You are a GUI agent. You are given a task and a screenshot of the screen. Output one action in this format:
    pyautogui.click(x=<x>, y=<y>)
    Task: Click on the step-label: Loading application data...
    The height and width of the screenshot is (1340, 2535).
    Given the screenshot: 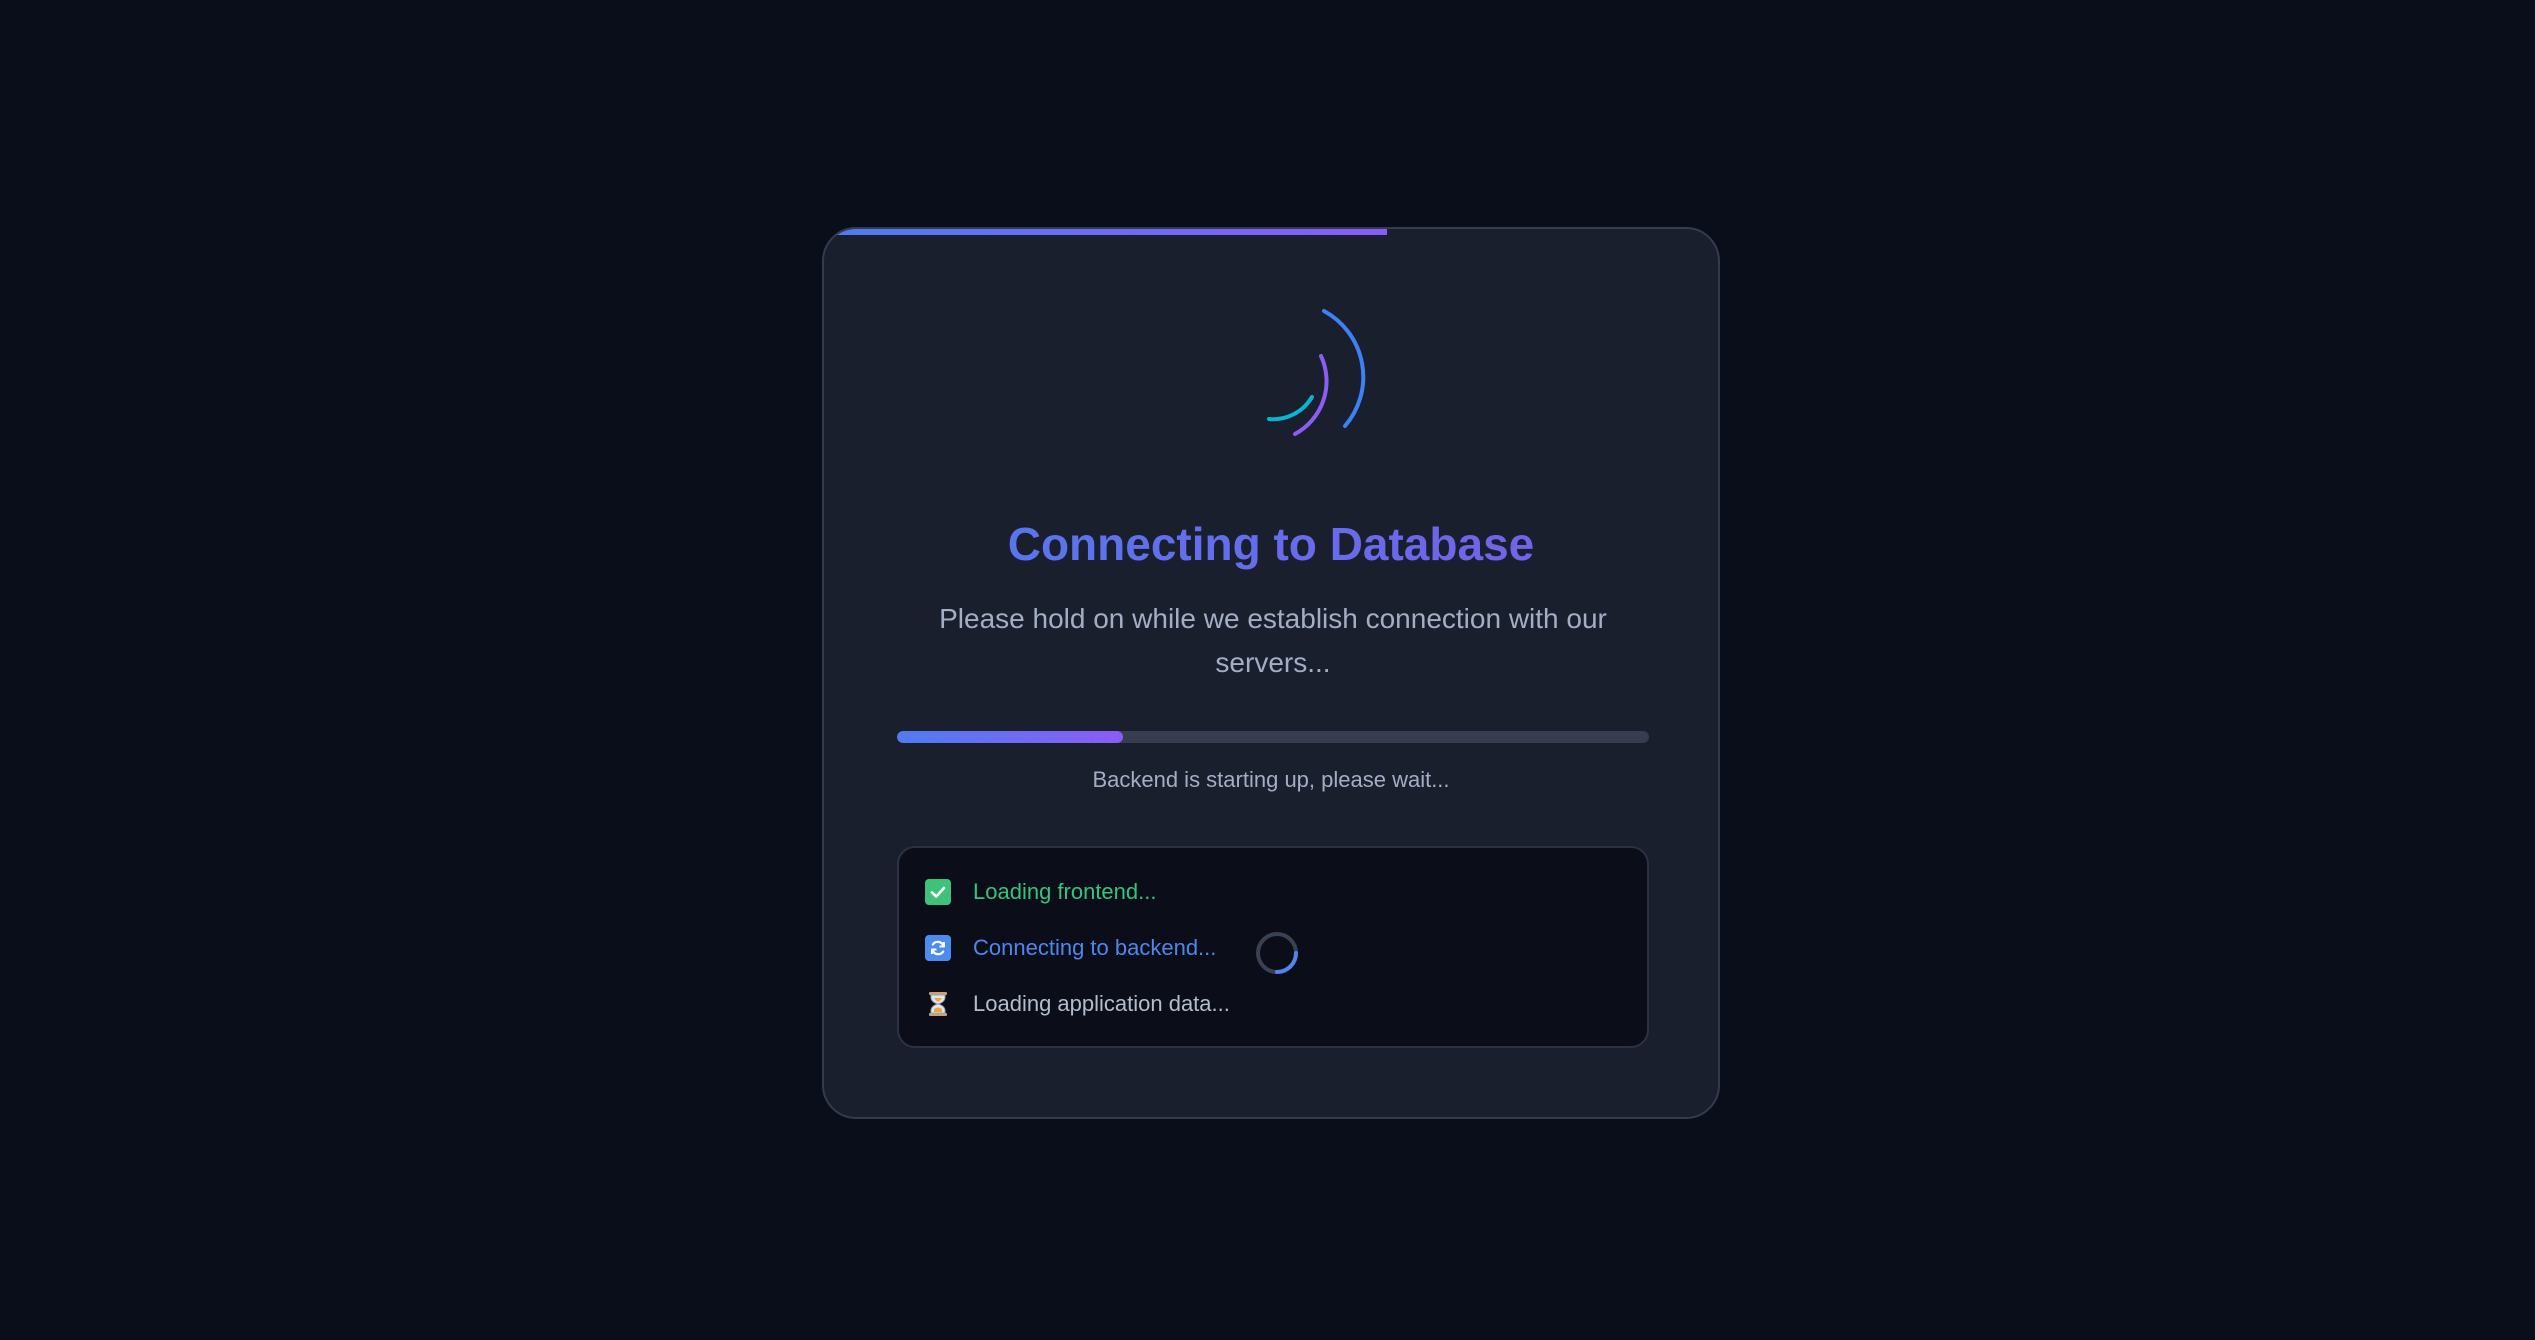 What is the action you would take?
    pyautogui.click(x=1101, y=1003)
    